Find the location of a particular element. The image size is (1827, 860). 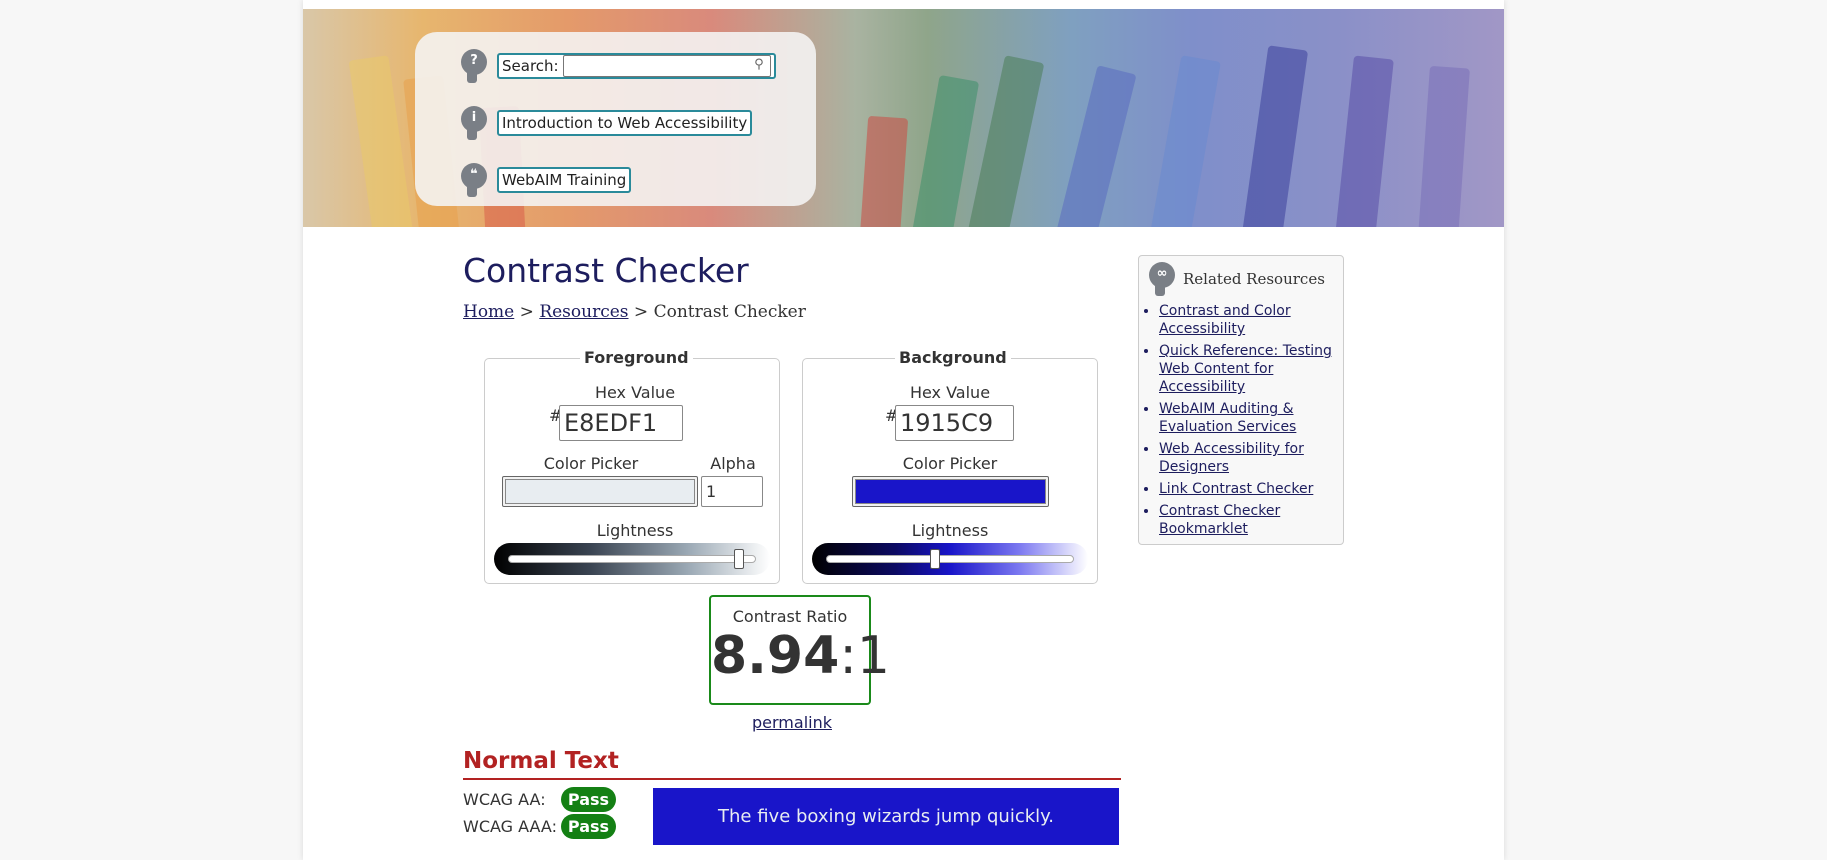

related-resources-title: Related Resources is located at coordinates (1254, 279).